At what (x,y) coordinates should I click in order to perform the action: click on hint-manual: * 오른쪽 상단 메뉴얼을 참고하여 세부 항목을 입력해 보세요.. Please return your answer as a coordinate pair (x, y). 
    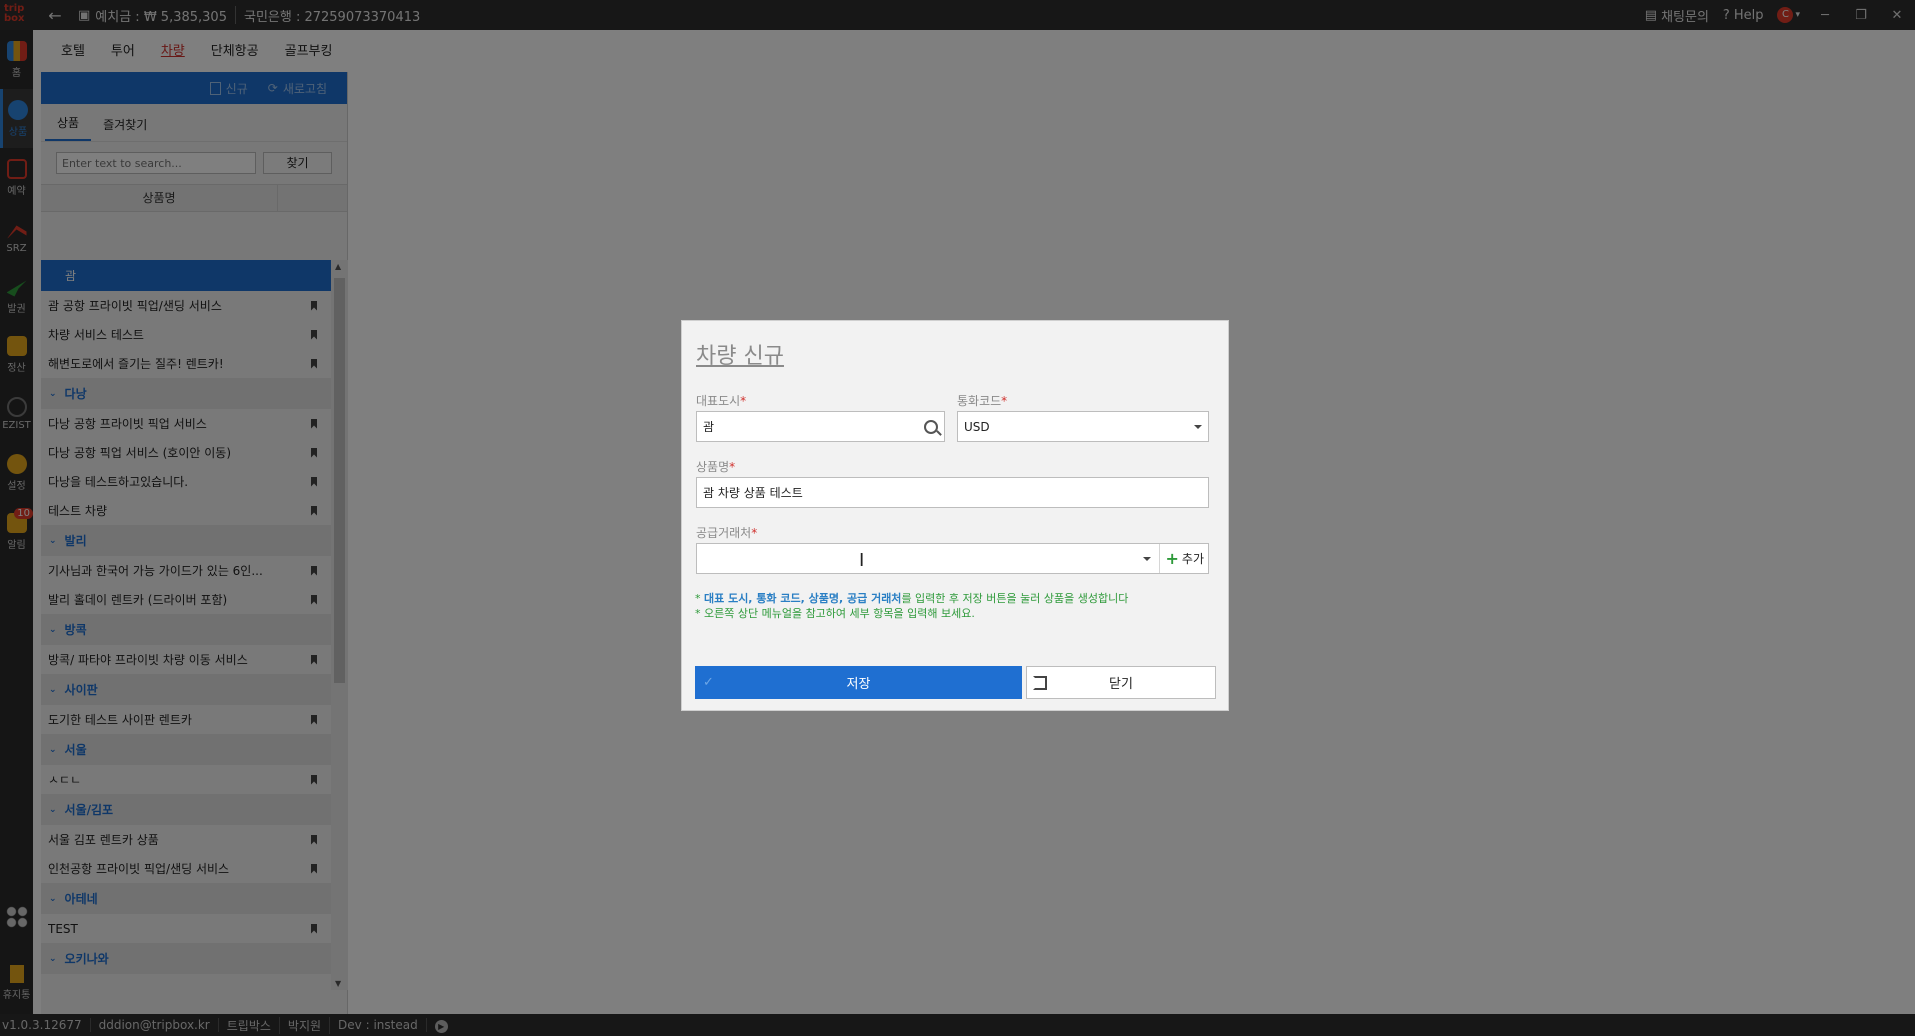
    Looking at the image, I should click on (835, 613).